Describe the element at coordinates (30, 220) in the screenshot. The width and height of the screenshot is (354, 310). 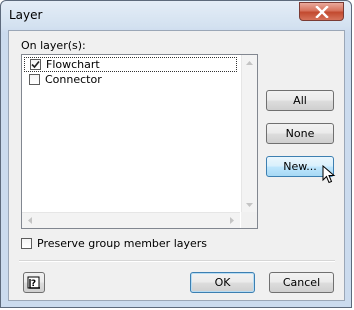
I see `scroll-left-arrow-icon` at that location.